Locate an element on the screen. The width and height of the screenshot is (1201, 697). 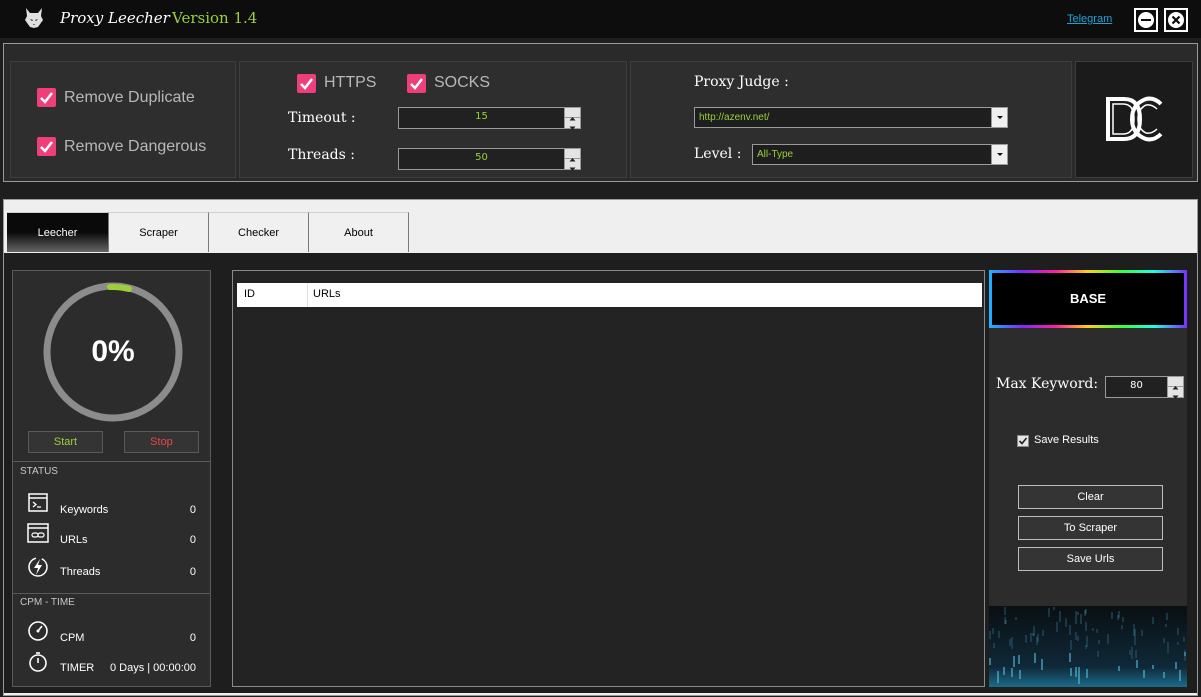
column-id: ID is located at coordinates (249, 294).